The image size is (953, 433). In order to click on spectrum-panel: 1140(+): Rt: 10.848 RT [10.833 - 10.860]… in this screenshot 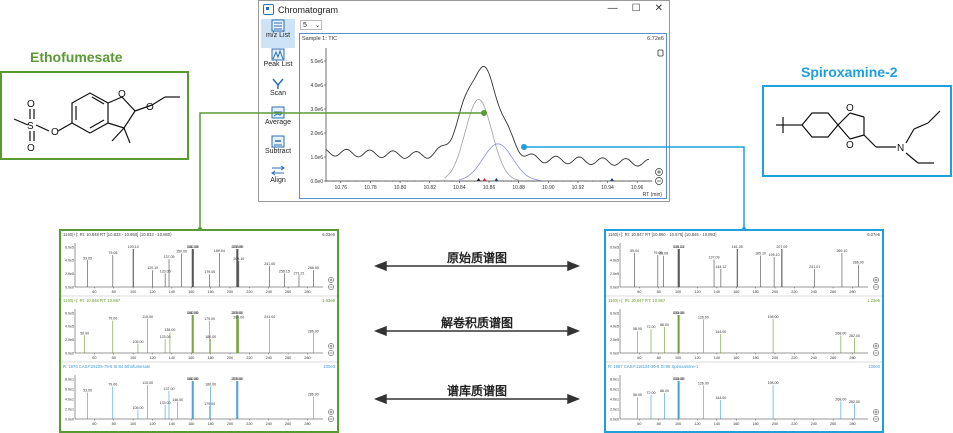, I will do `click(199, 264)`.